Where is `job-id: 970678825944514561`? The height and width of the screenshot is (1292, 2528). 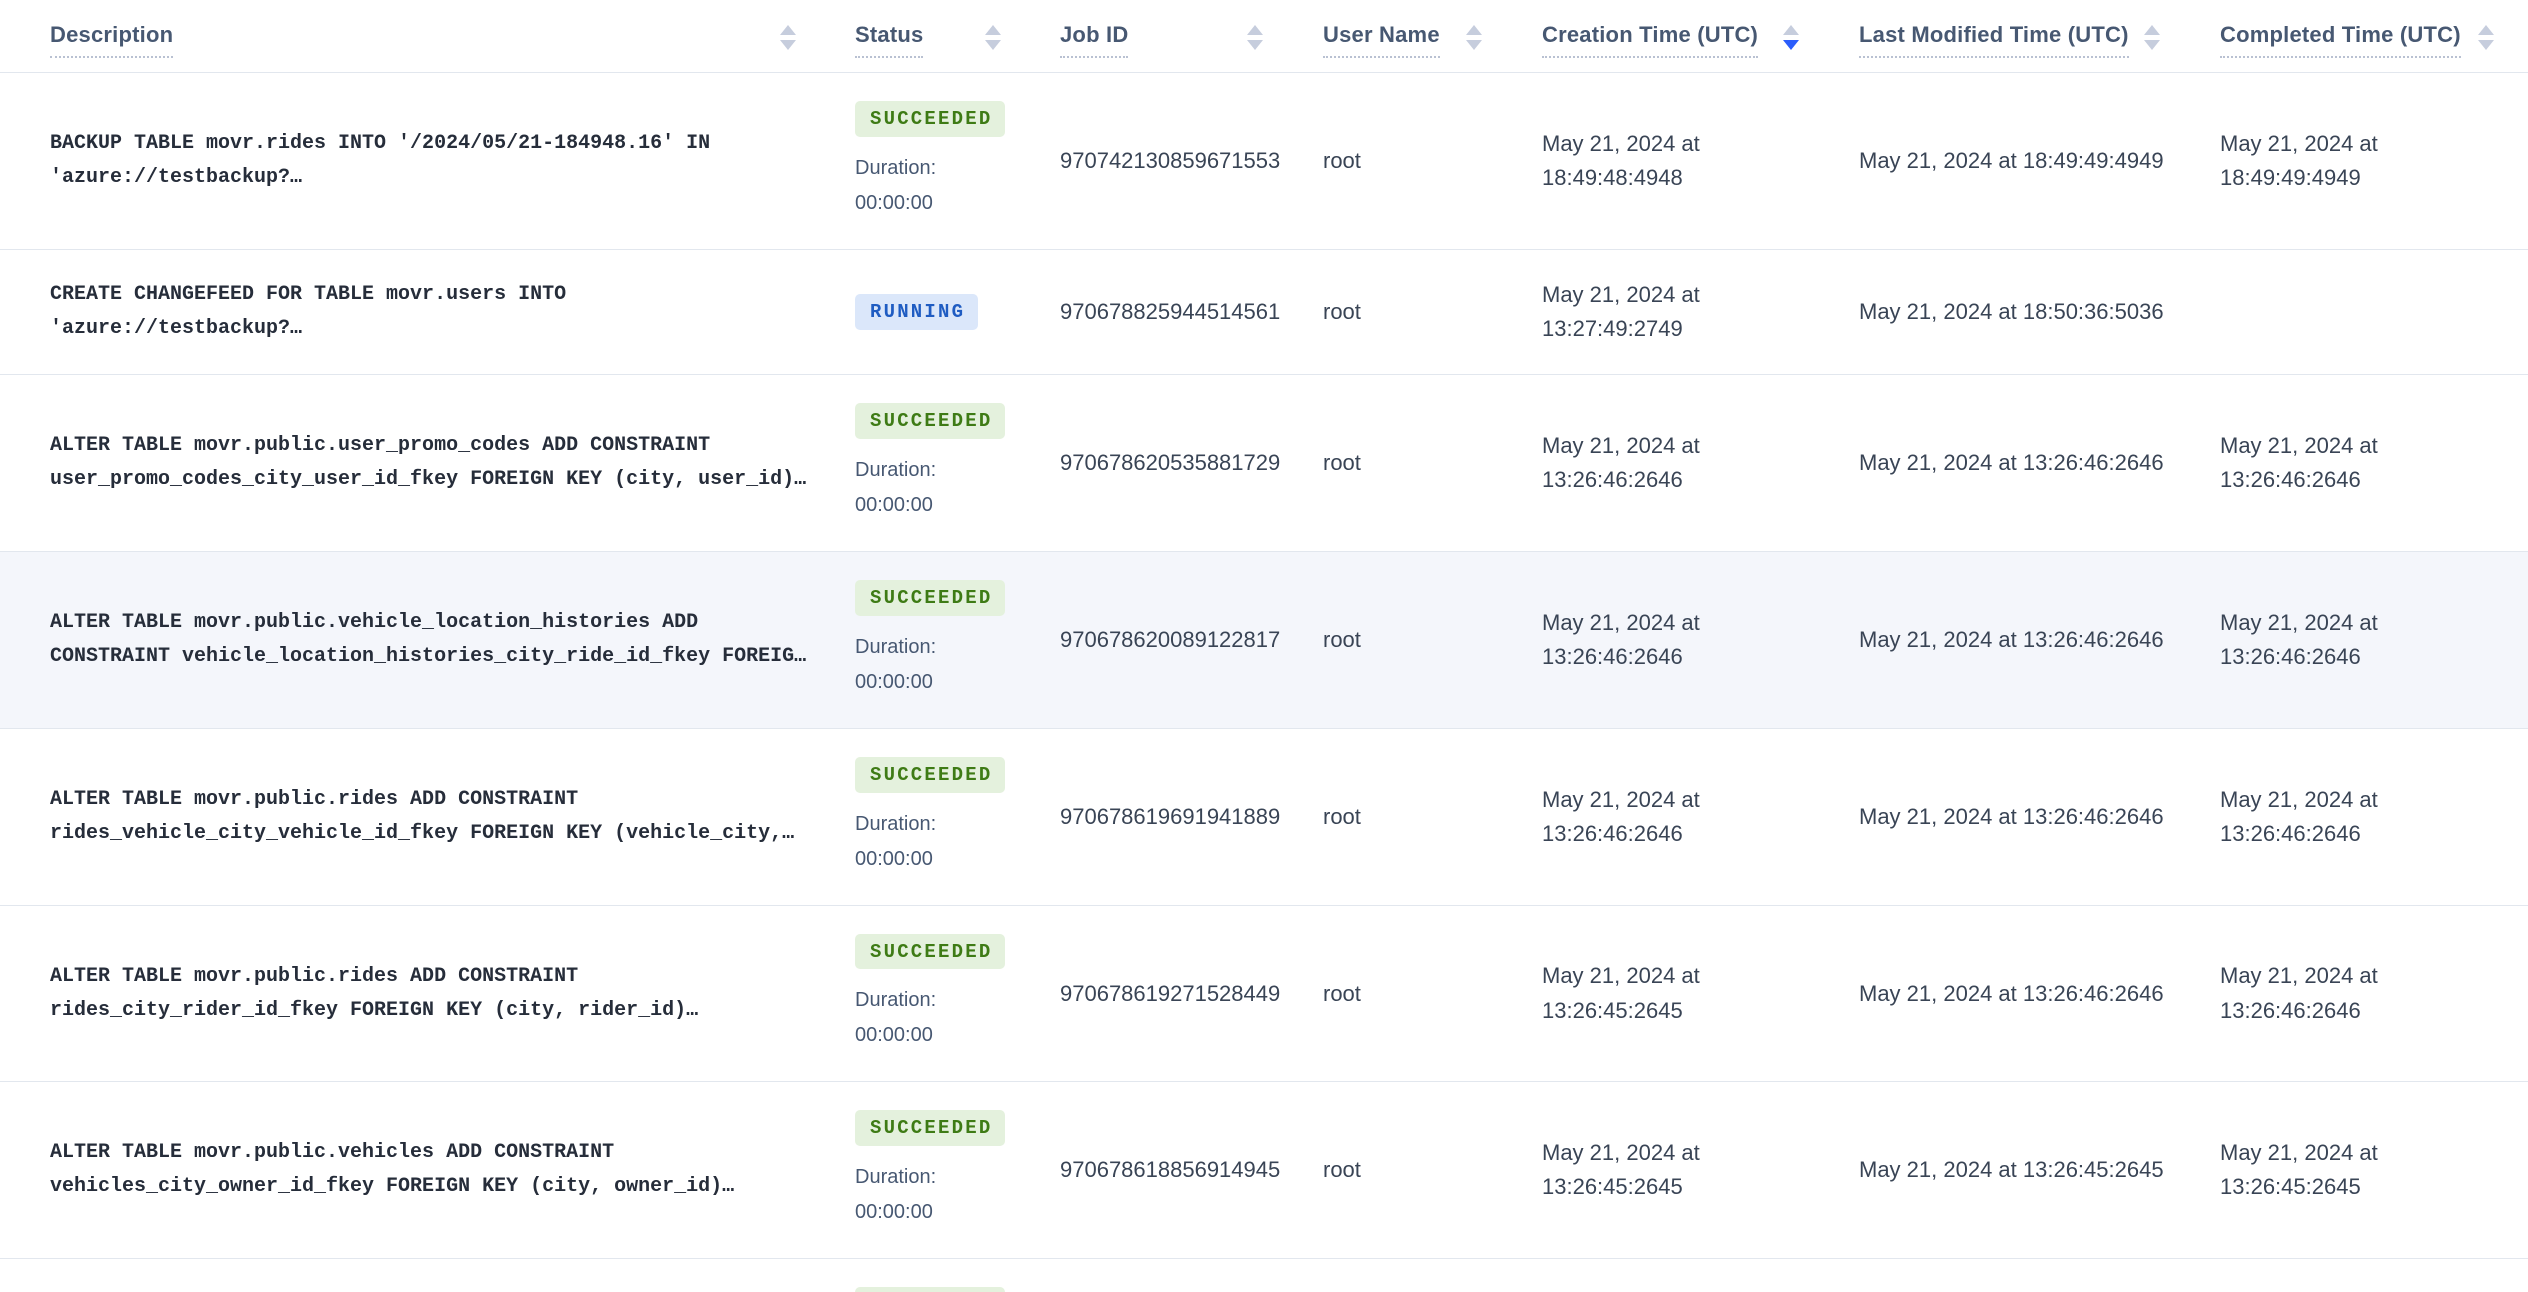
job-id: 970678825944514561 is located at coordinates (1170, 312).